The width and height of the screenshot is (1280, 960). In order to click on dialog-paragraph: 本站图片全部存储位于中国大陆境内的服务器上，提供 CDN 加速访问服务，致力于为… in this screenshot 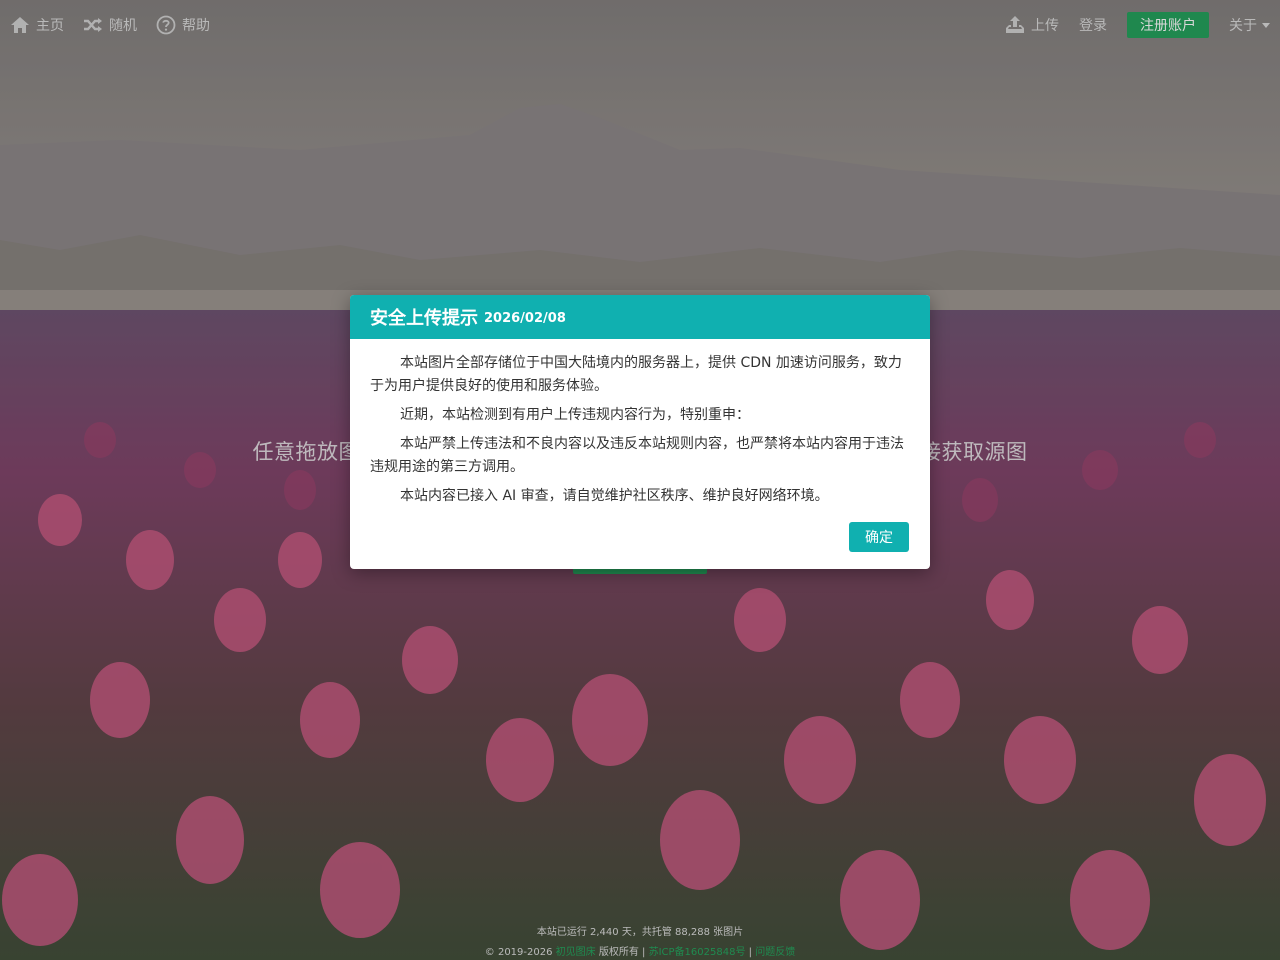, I will do `click(636, 374)`.